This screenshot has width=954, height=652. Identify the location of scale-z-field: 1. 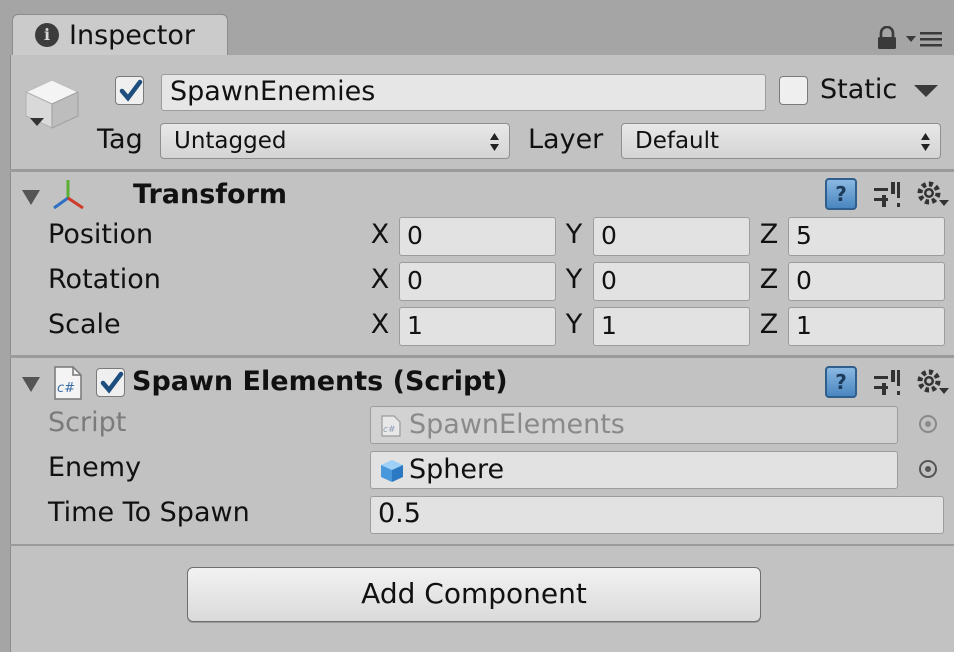
(866, 326).